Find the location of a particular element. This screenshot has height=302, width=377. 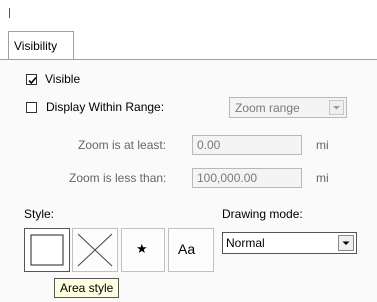

zoom-range-dropdown-button is located at coordinates (336, 107).